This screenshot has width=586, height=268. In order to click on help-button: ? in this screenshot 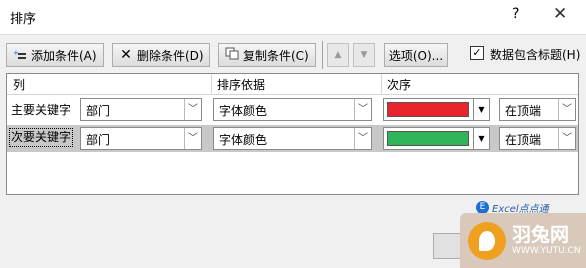, I will do `click(515, 14)`.